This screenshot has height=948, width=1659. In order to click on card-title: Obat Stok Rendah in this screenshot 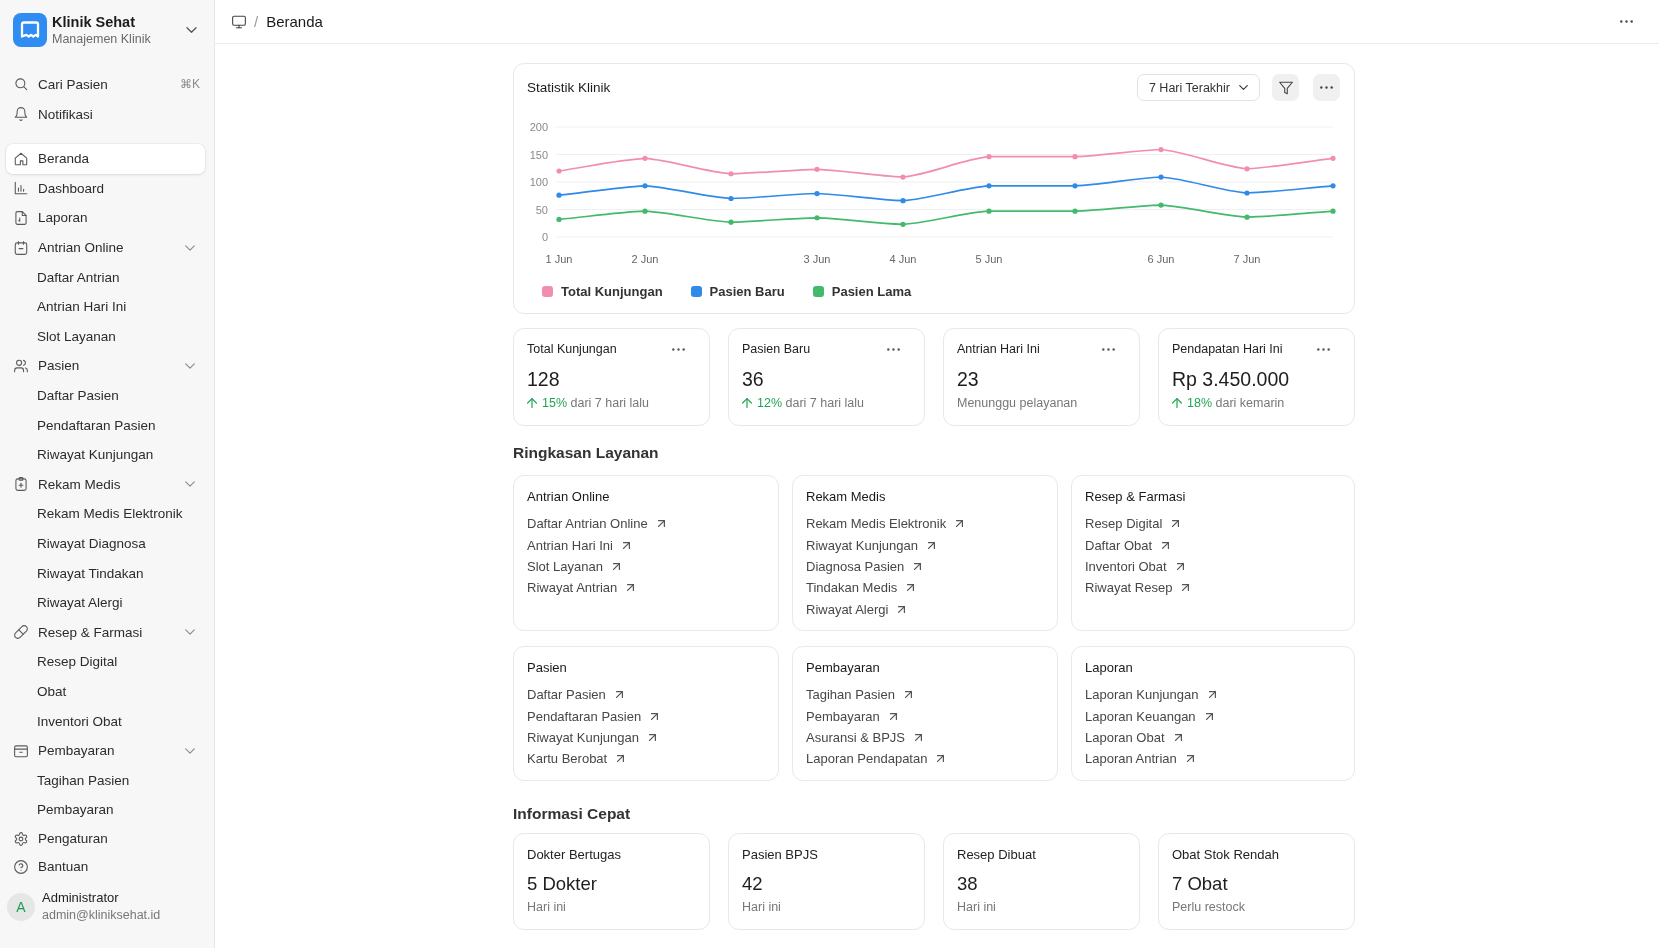, I will do `click(1225, 854)`.